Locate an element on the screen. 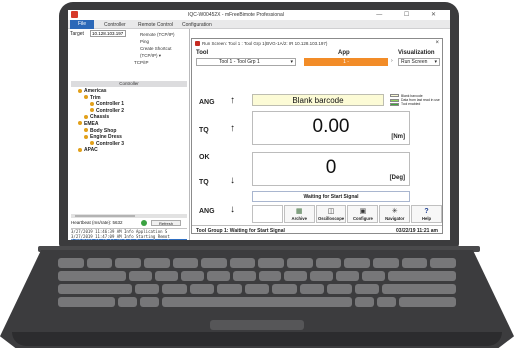 The image size is (514, 350). arrow-down-icon: ↓ is located at coordinates (232, 209).